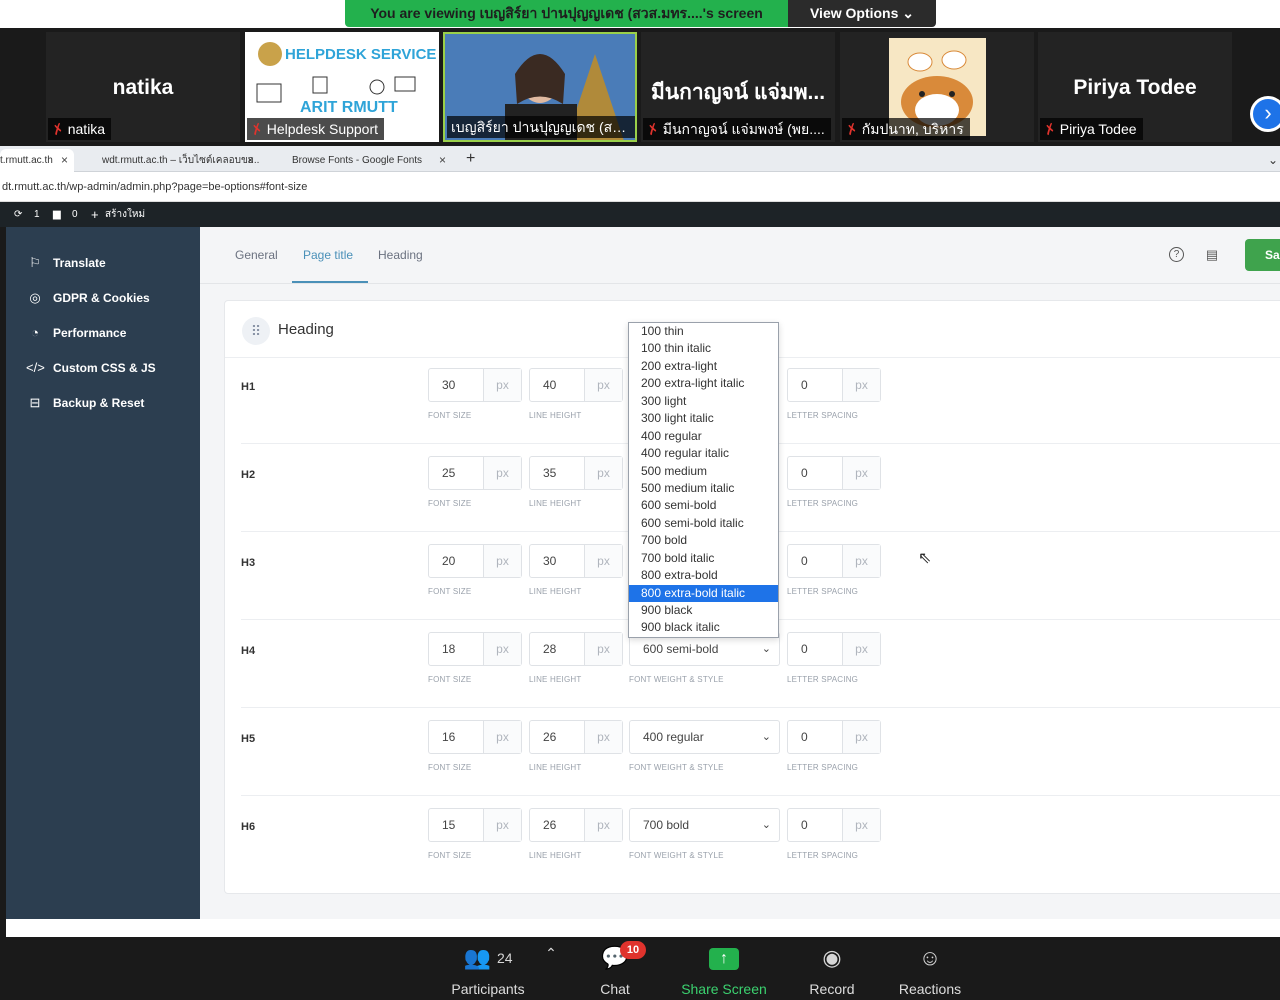  I want to click on tab-general: General, so click(256, 255).